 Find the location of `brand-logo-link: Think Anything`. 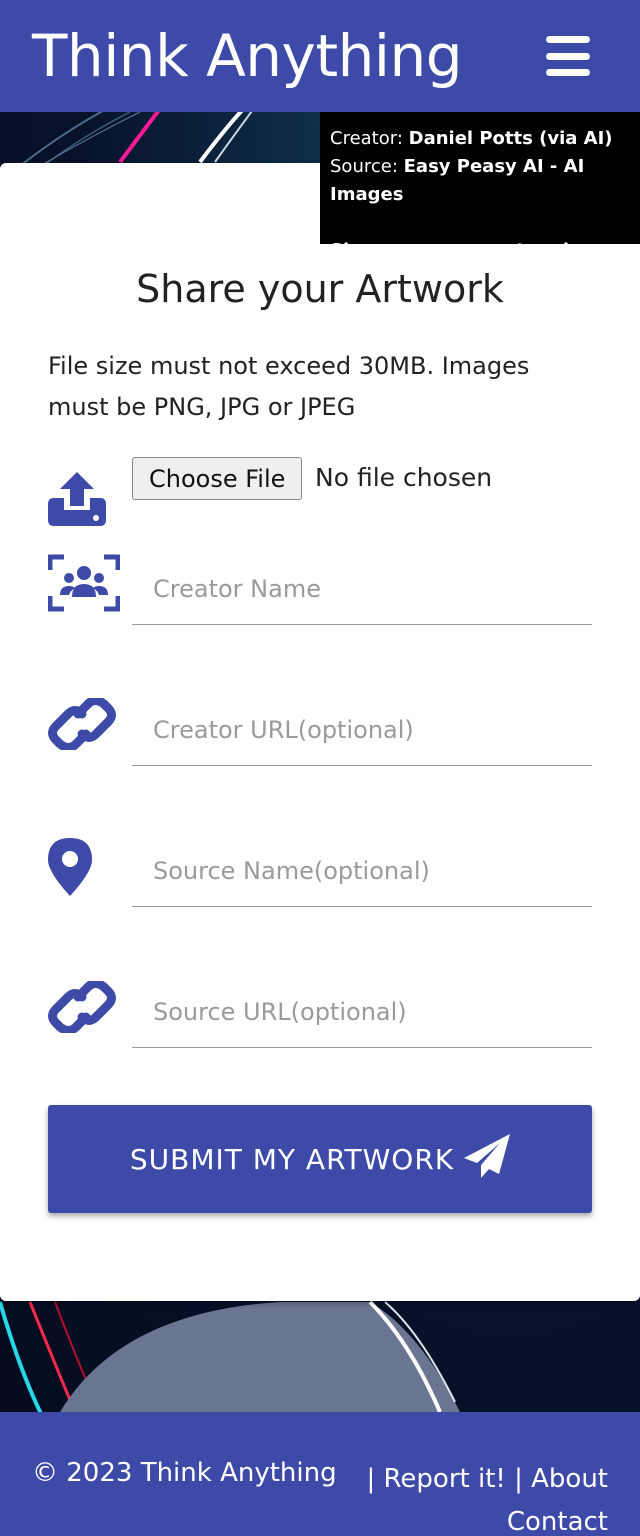

brand-logo-link: Think Anything is located at coordinates (247, 56).